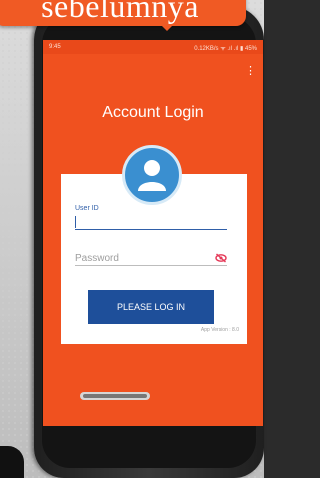 The image size is (320, 478). Describe the element at coordinates (75, 222) in the screenshot. I see `text-caret` at that location.